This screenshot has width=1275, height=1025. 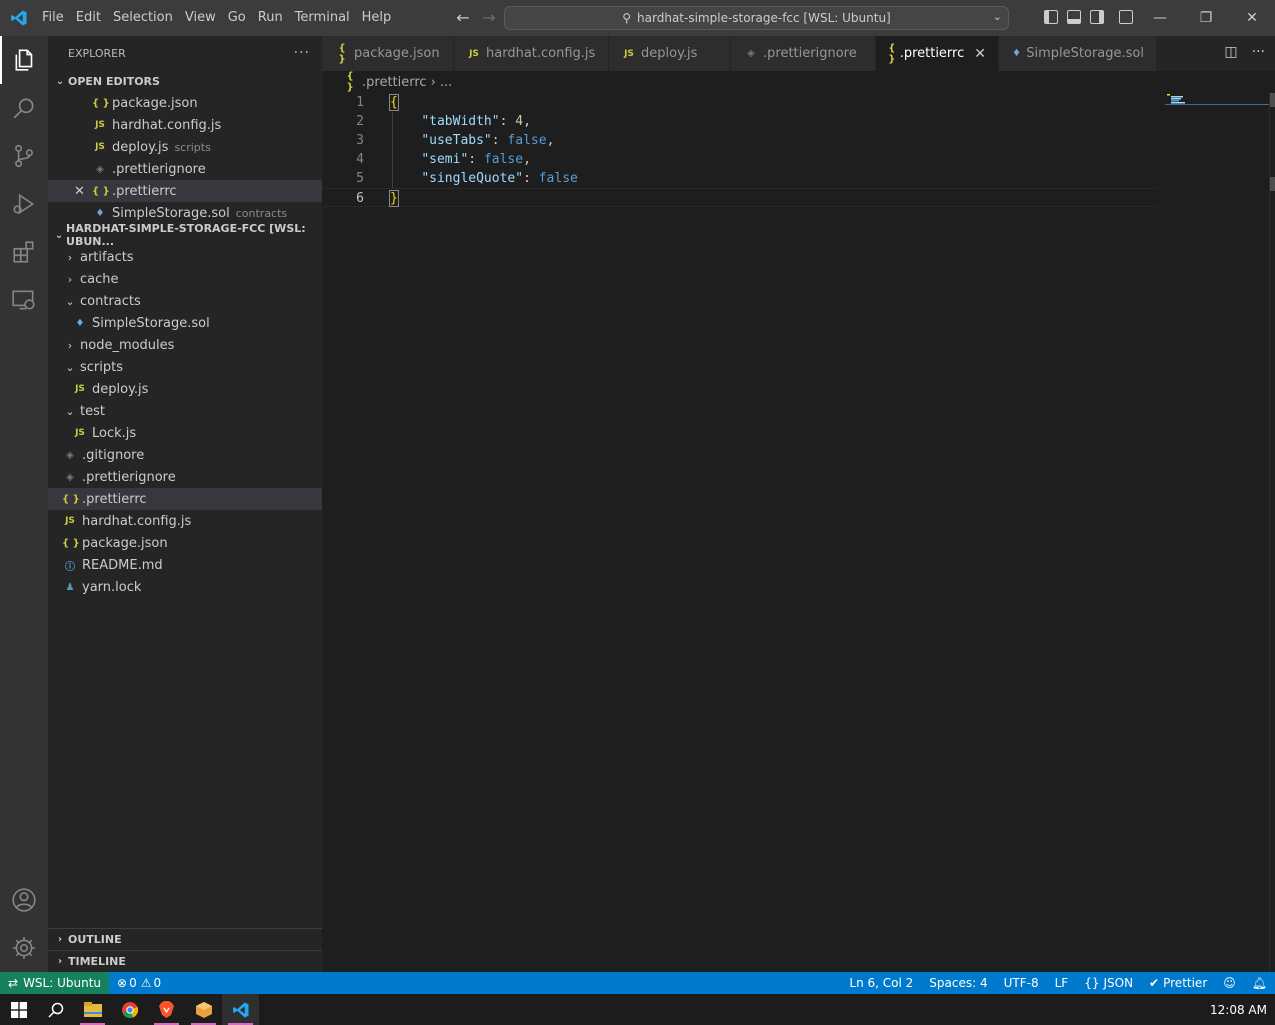 What do you see at coordinates (237, 18) in the screenshot?
I see `menu-go: Go` at bounding box center [237, 18].